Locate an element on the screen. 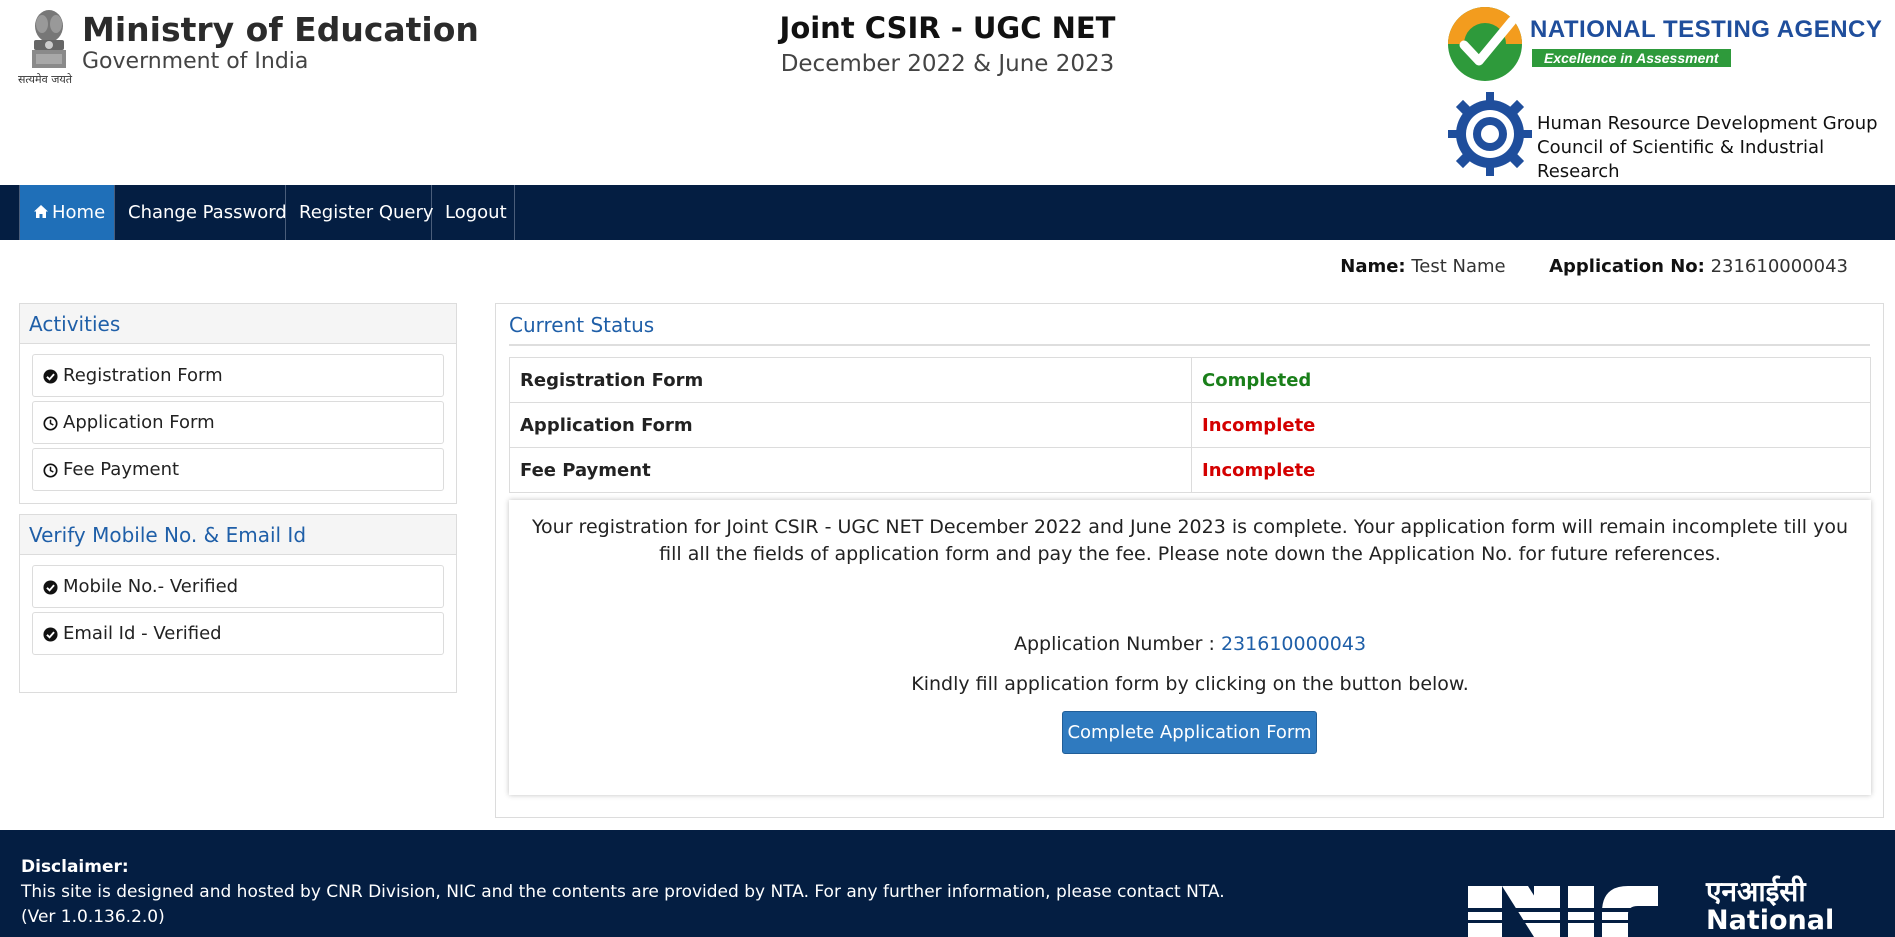 This screenshot has width=1895, height=937. activity-application-form: Application Form is located at coordinates (238, 422).